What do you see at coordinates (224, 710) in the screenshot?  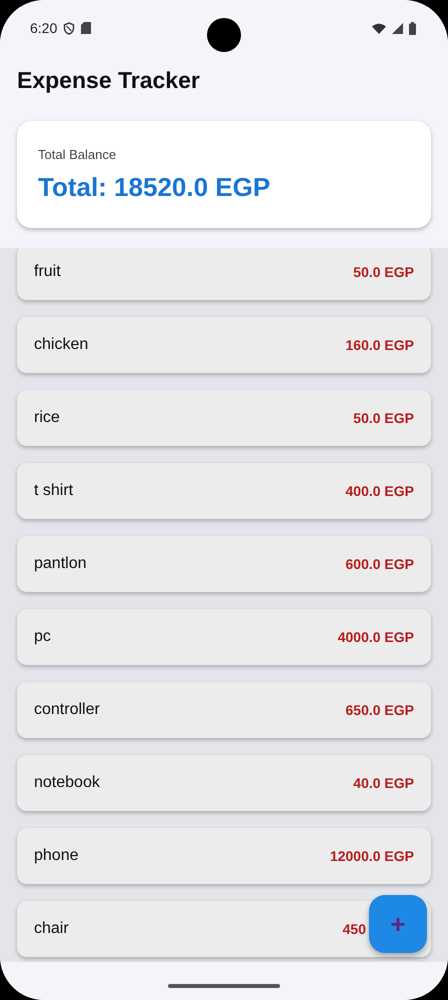 I see `expense-row: controller 650.0 EGP` at bounding box center [224, 710].